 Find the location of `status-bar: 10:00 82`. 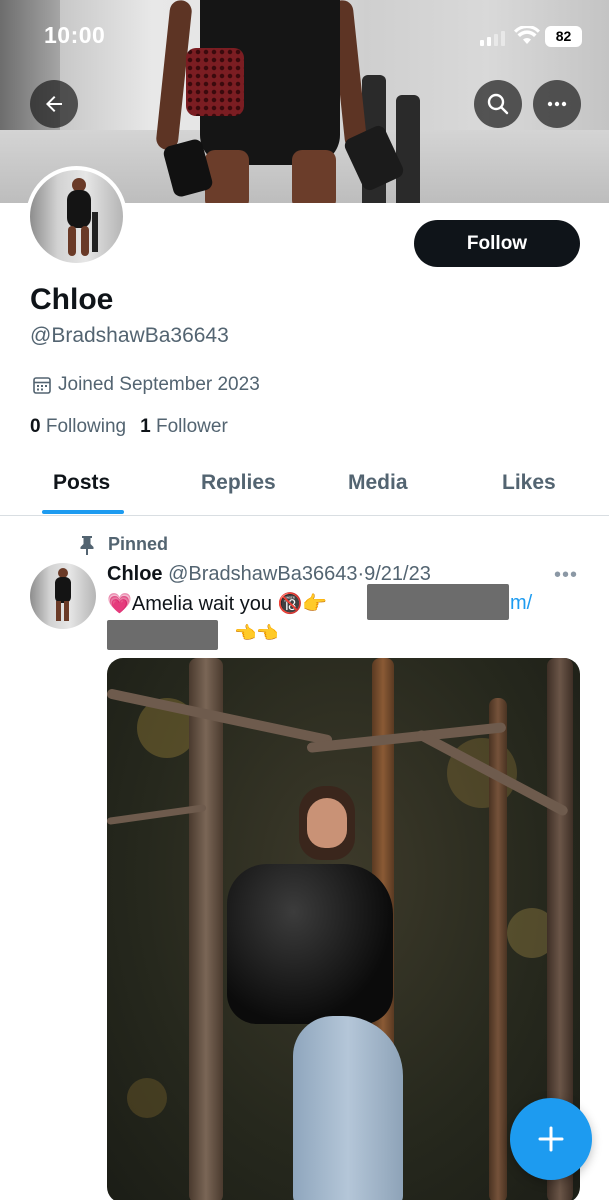

status-bar: 10:00 82 is located at coordinates (304, 35).